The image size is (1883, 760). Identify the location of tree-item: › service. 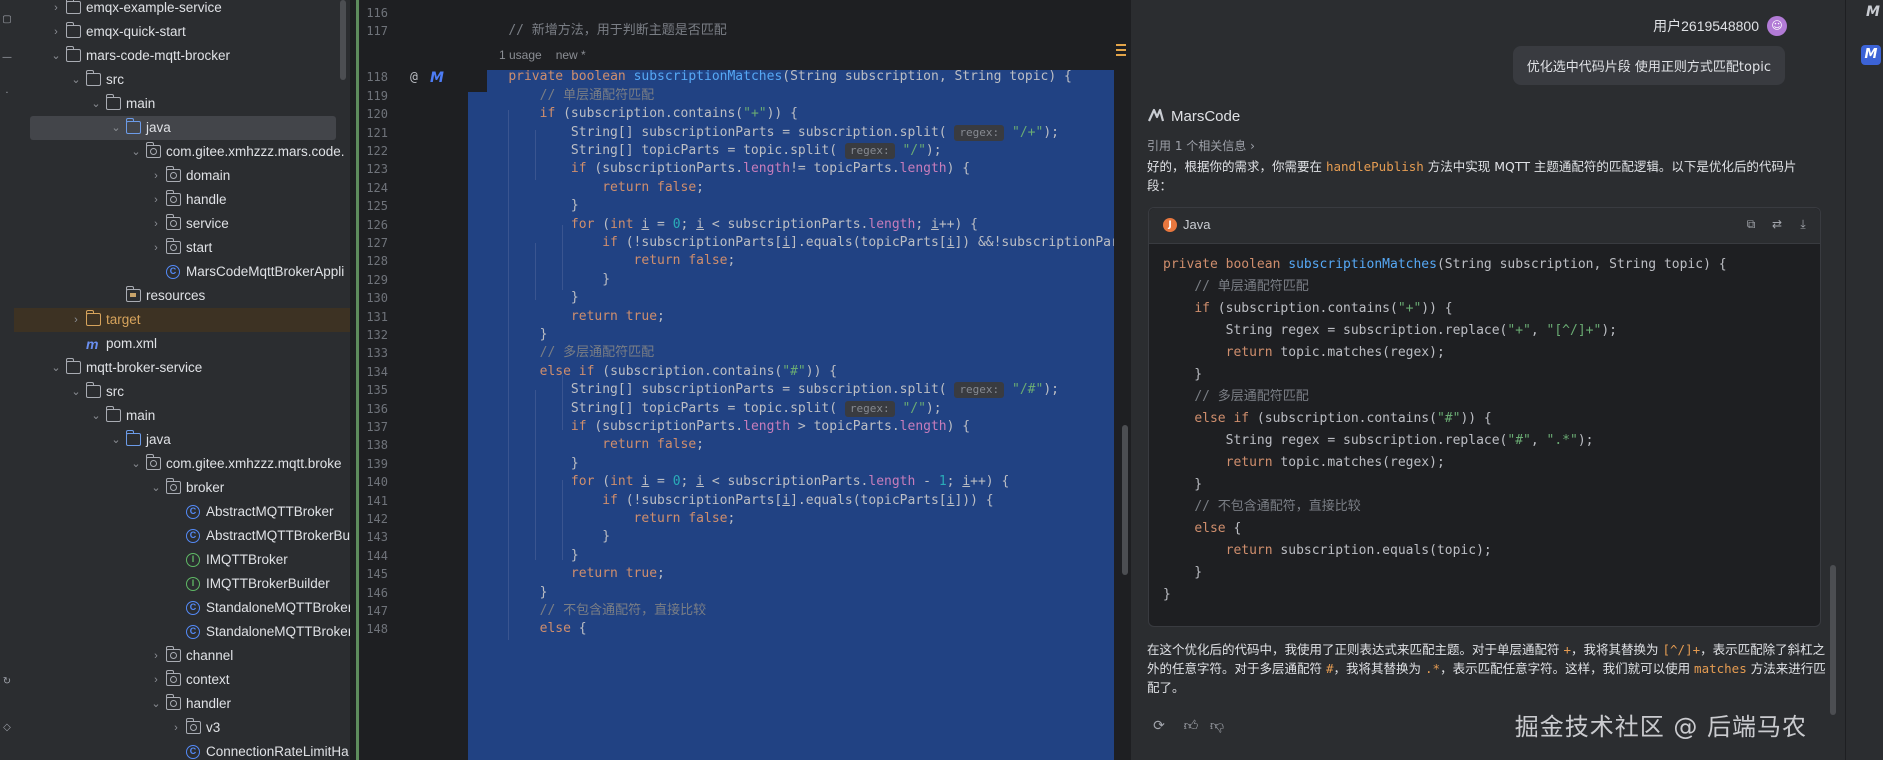
(182, 224).